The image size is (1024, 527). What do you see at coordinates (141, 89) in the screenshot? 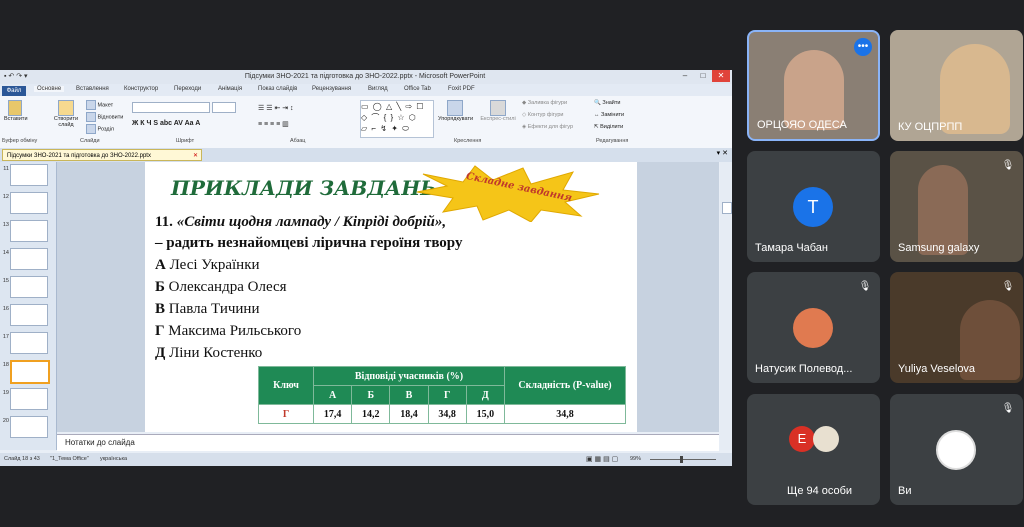
I see `tab-design: Конструктор` at bounding box center [141, 89].